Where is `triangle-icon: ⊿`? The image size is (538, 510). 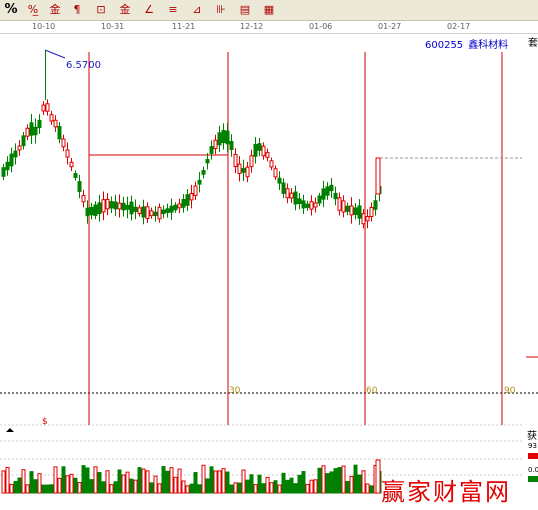 triangle-icon: ⊿ is located at coordinates (197, 10).